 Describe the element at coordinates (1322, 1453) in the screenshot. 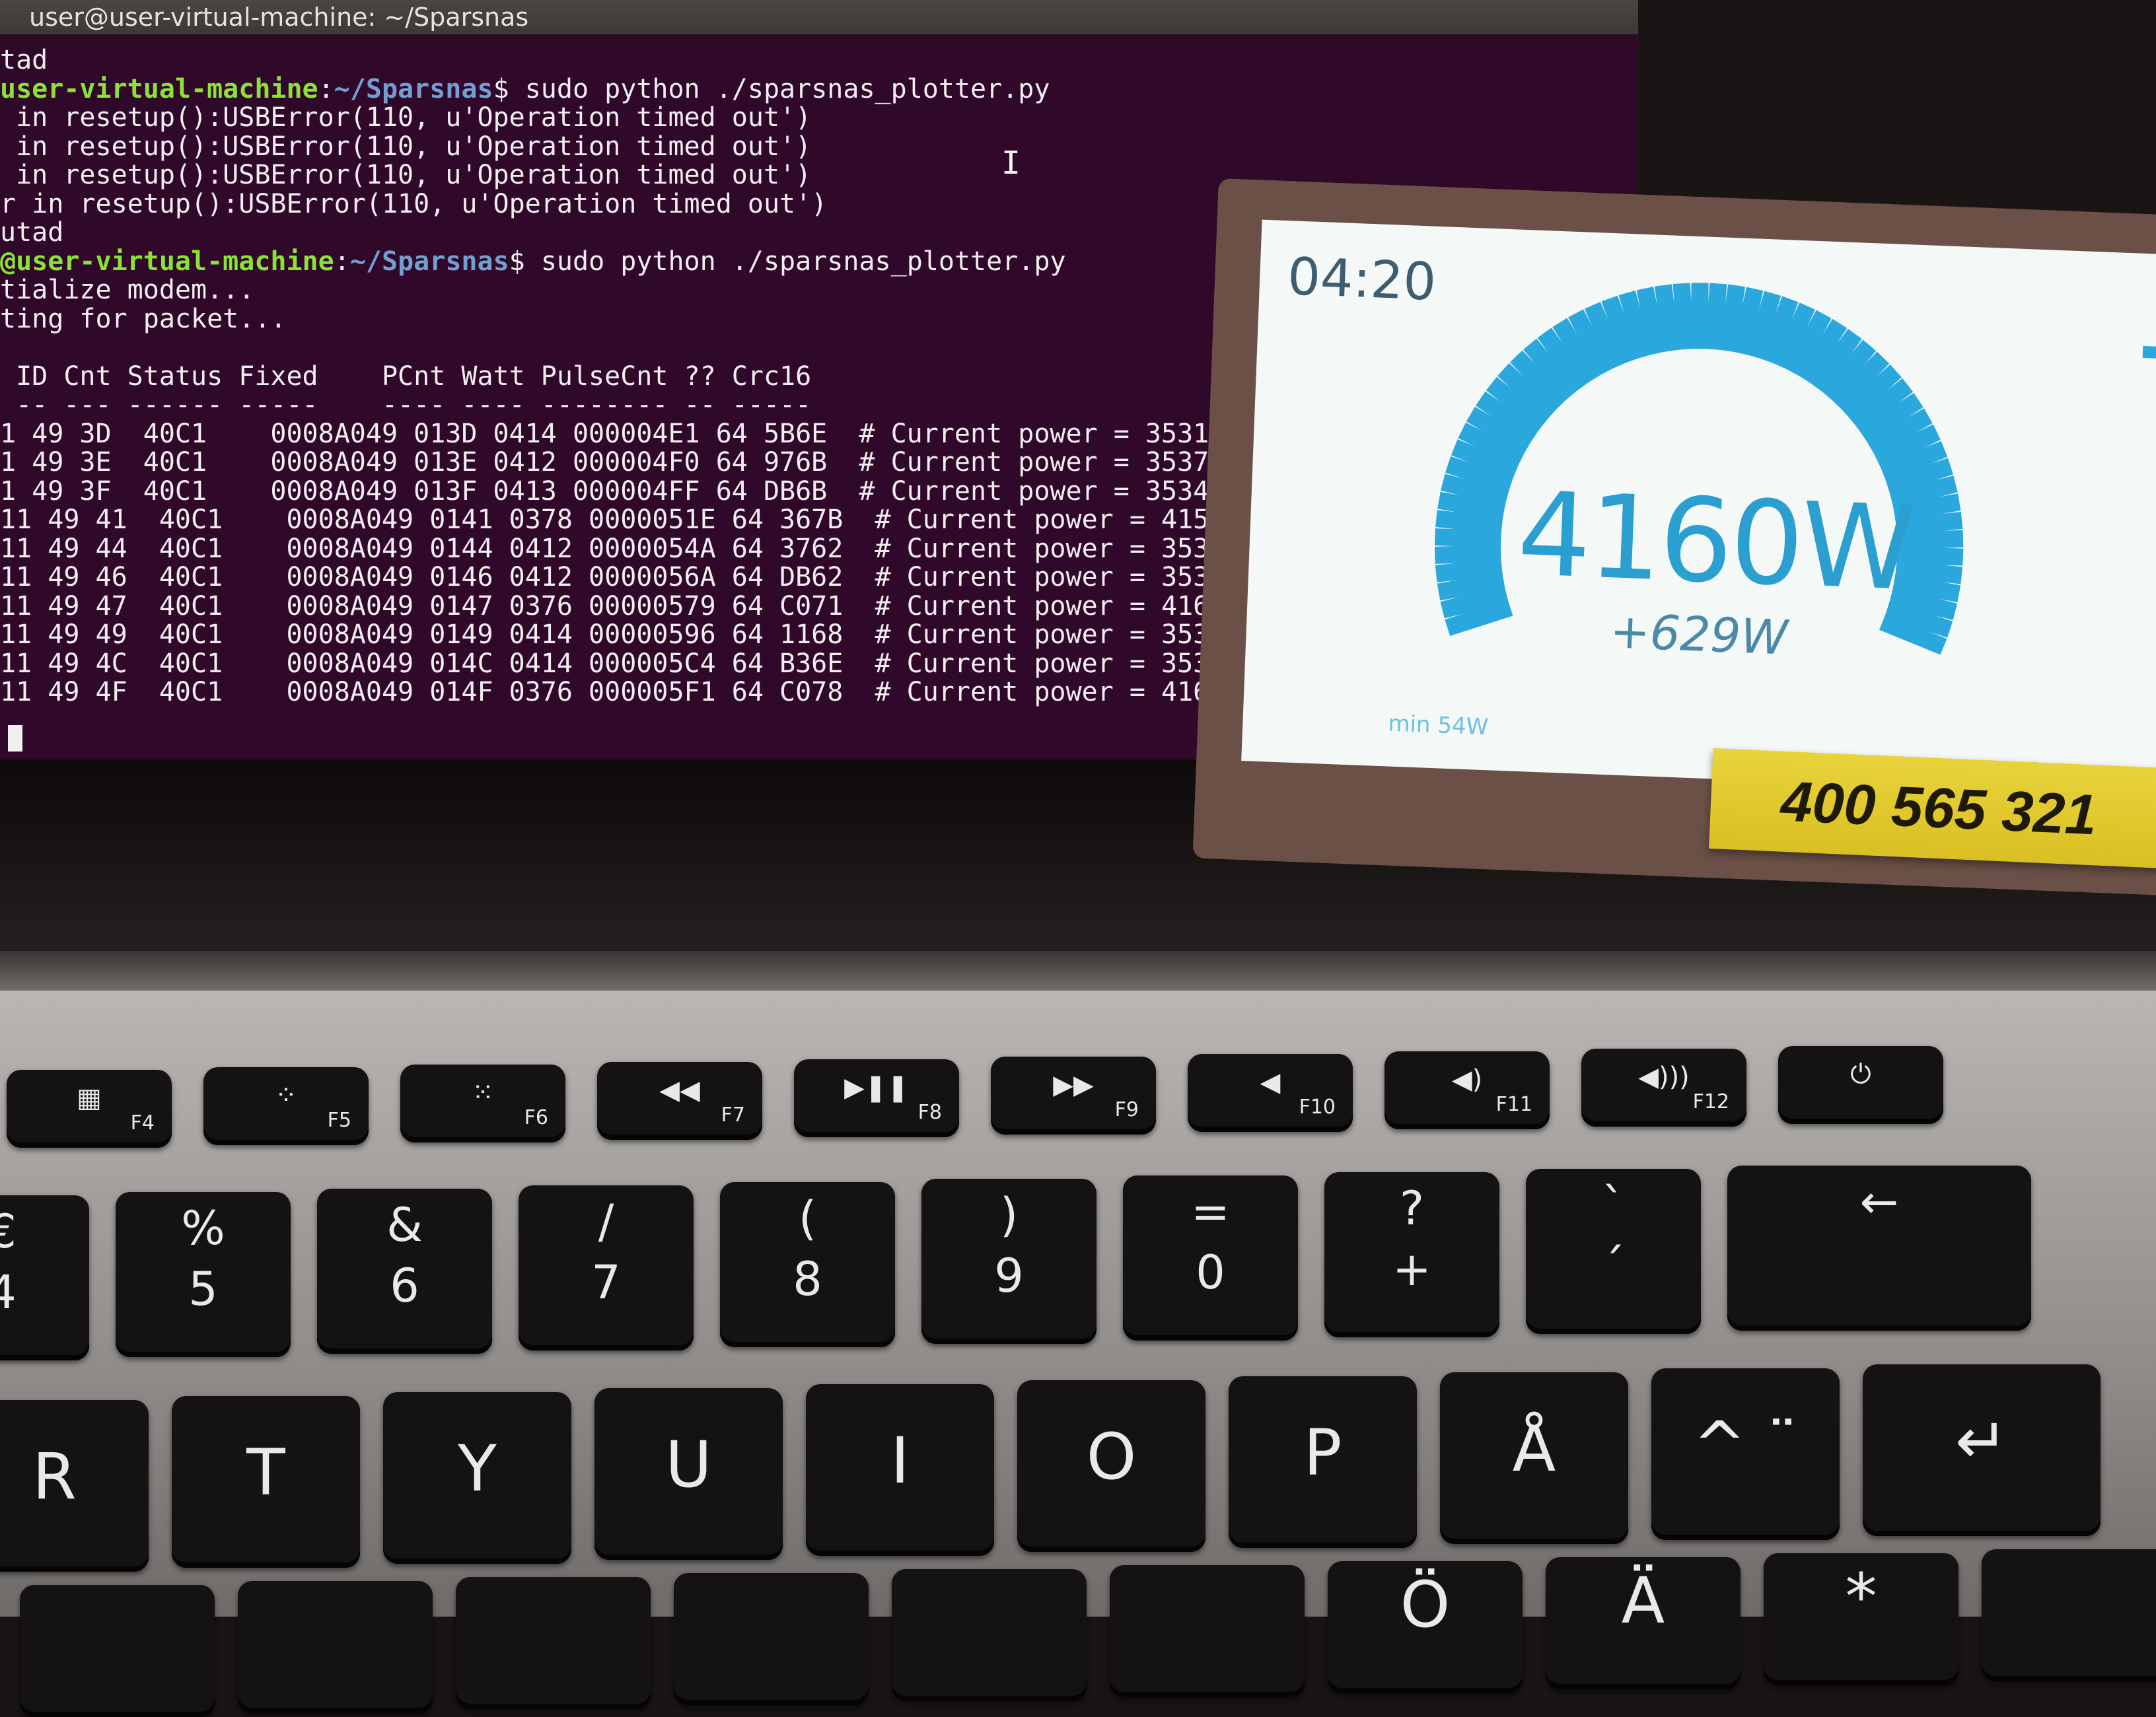

I see `key-legend: P` at that location.